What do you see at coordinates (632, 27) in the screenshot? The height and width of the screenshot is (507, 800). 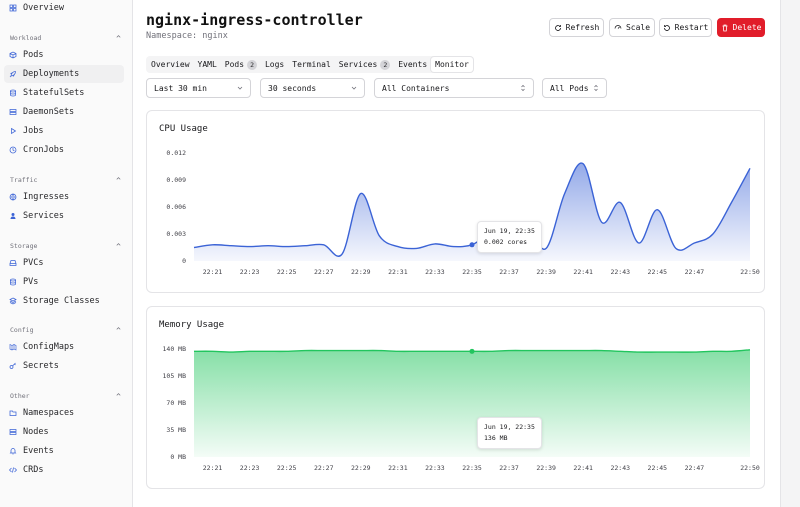 I see `scale-button: Scale` at bounding box center [632, 27].